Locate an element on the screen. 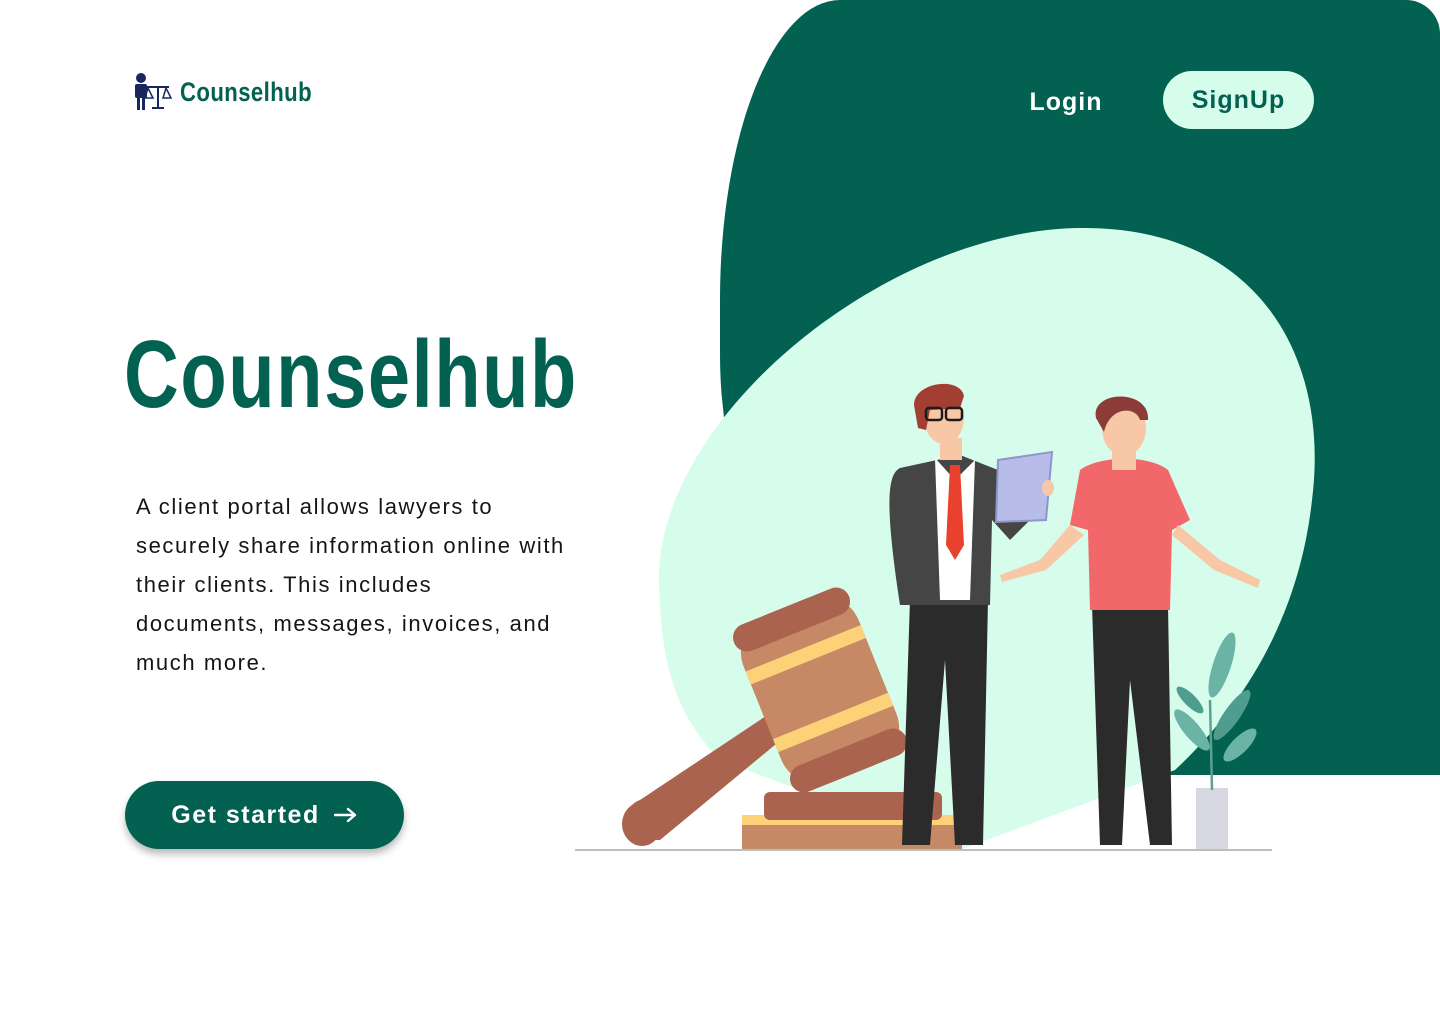 This screenshot has height=1024, width=1440. get-started-button: Get started is located at coordinates (264, 815).